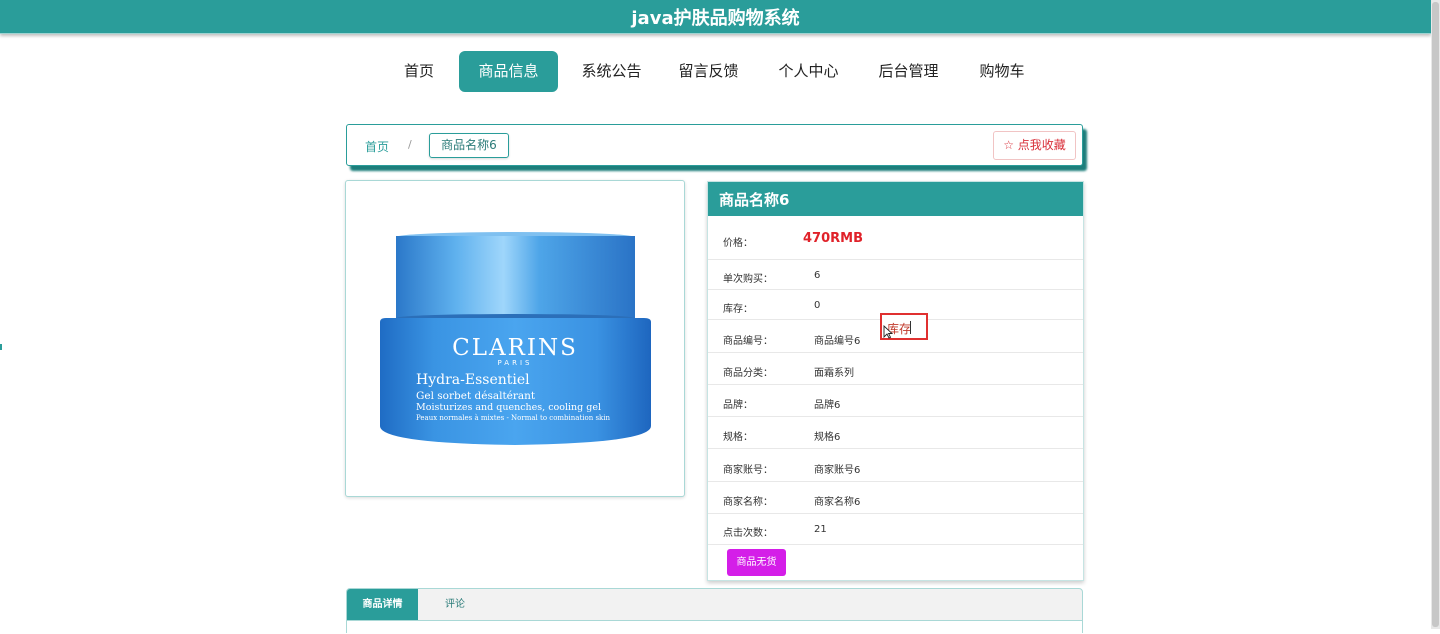 The width and height of the screenshot is (1440, 634). Describe the element at coordinates (820, 529) in the screenshot. I see `row-value: 21` at that location.